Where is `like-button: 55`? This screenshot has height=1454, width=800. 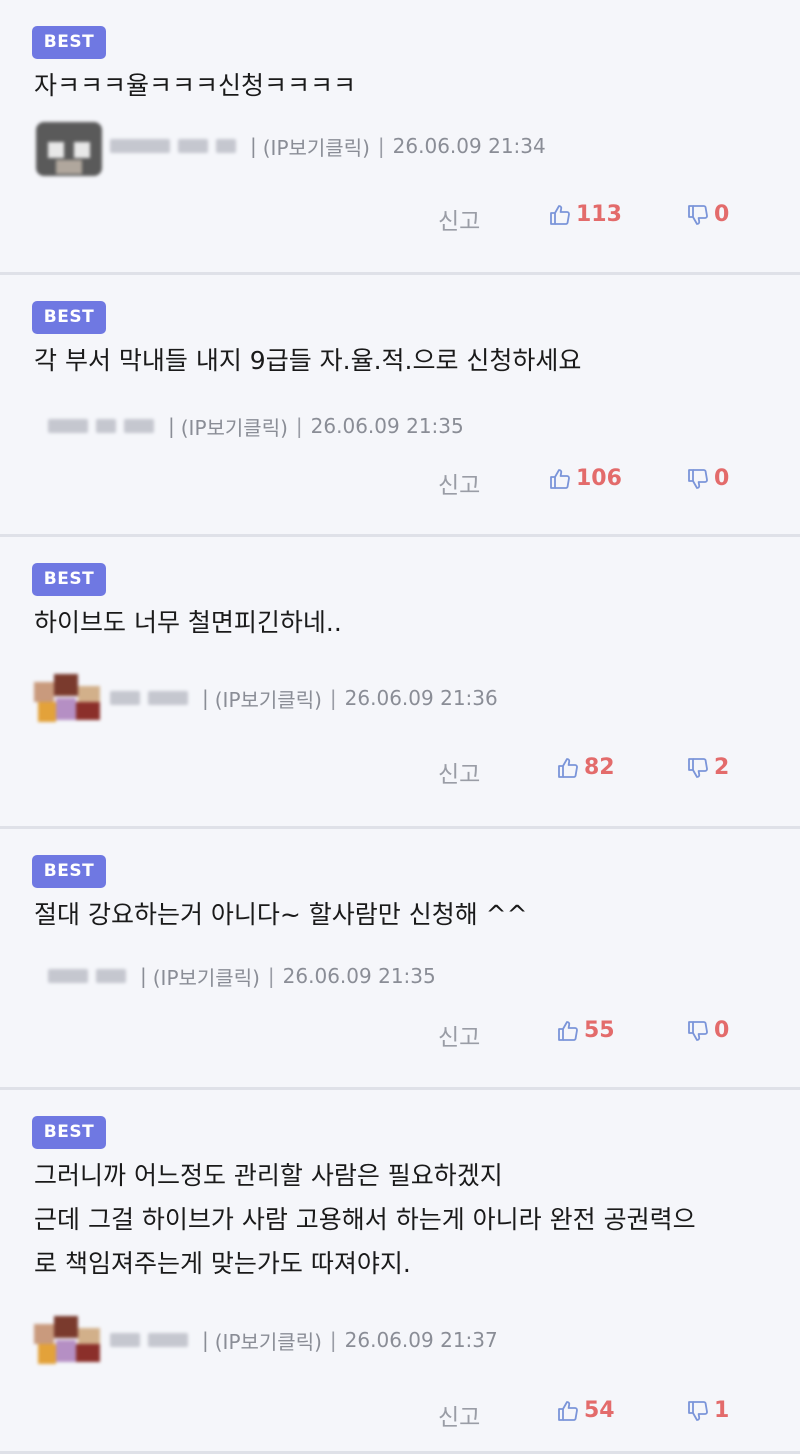 like-button: 55 is located at coordinates (585, 1030).